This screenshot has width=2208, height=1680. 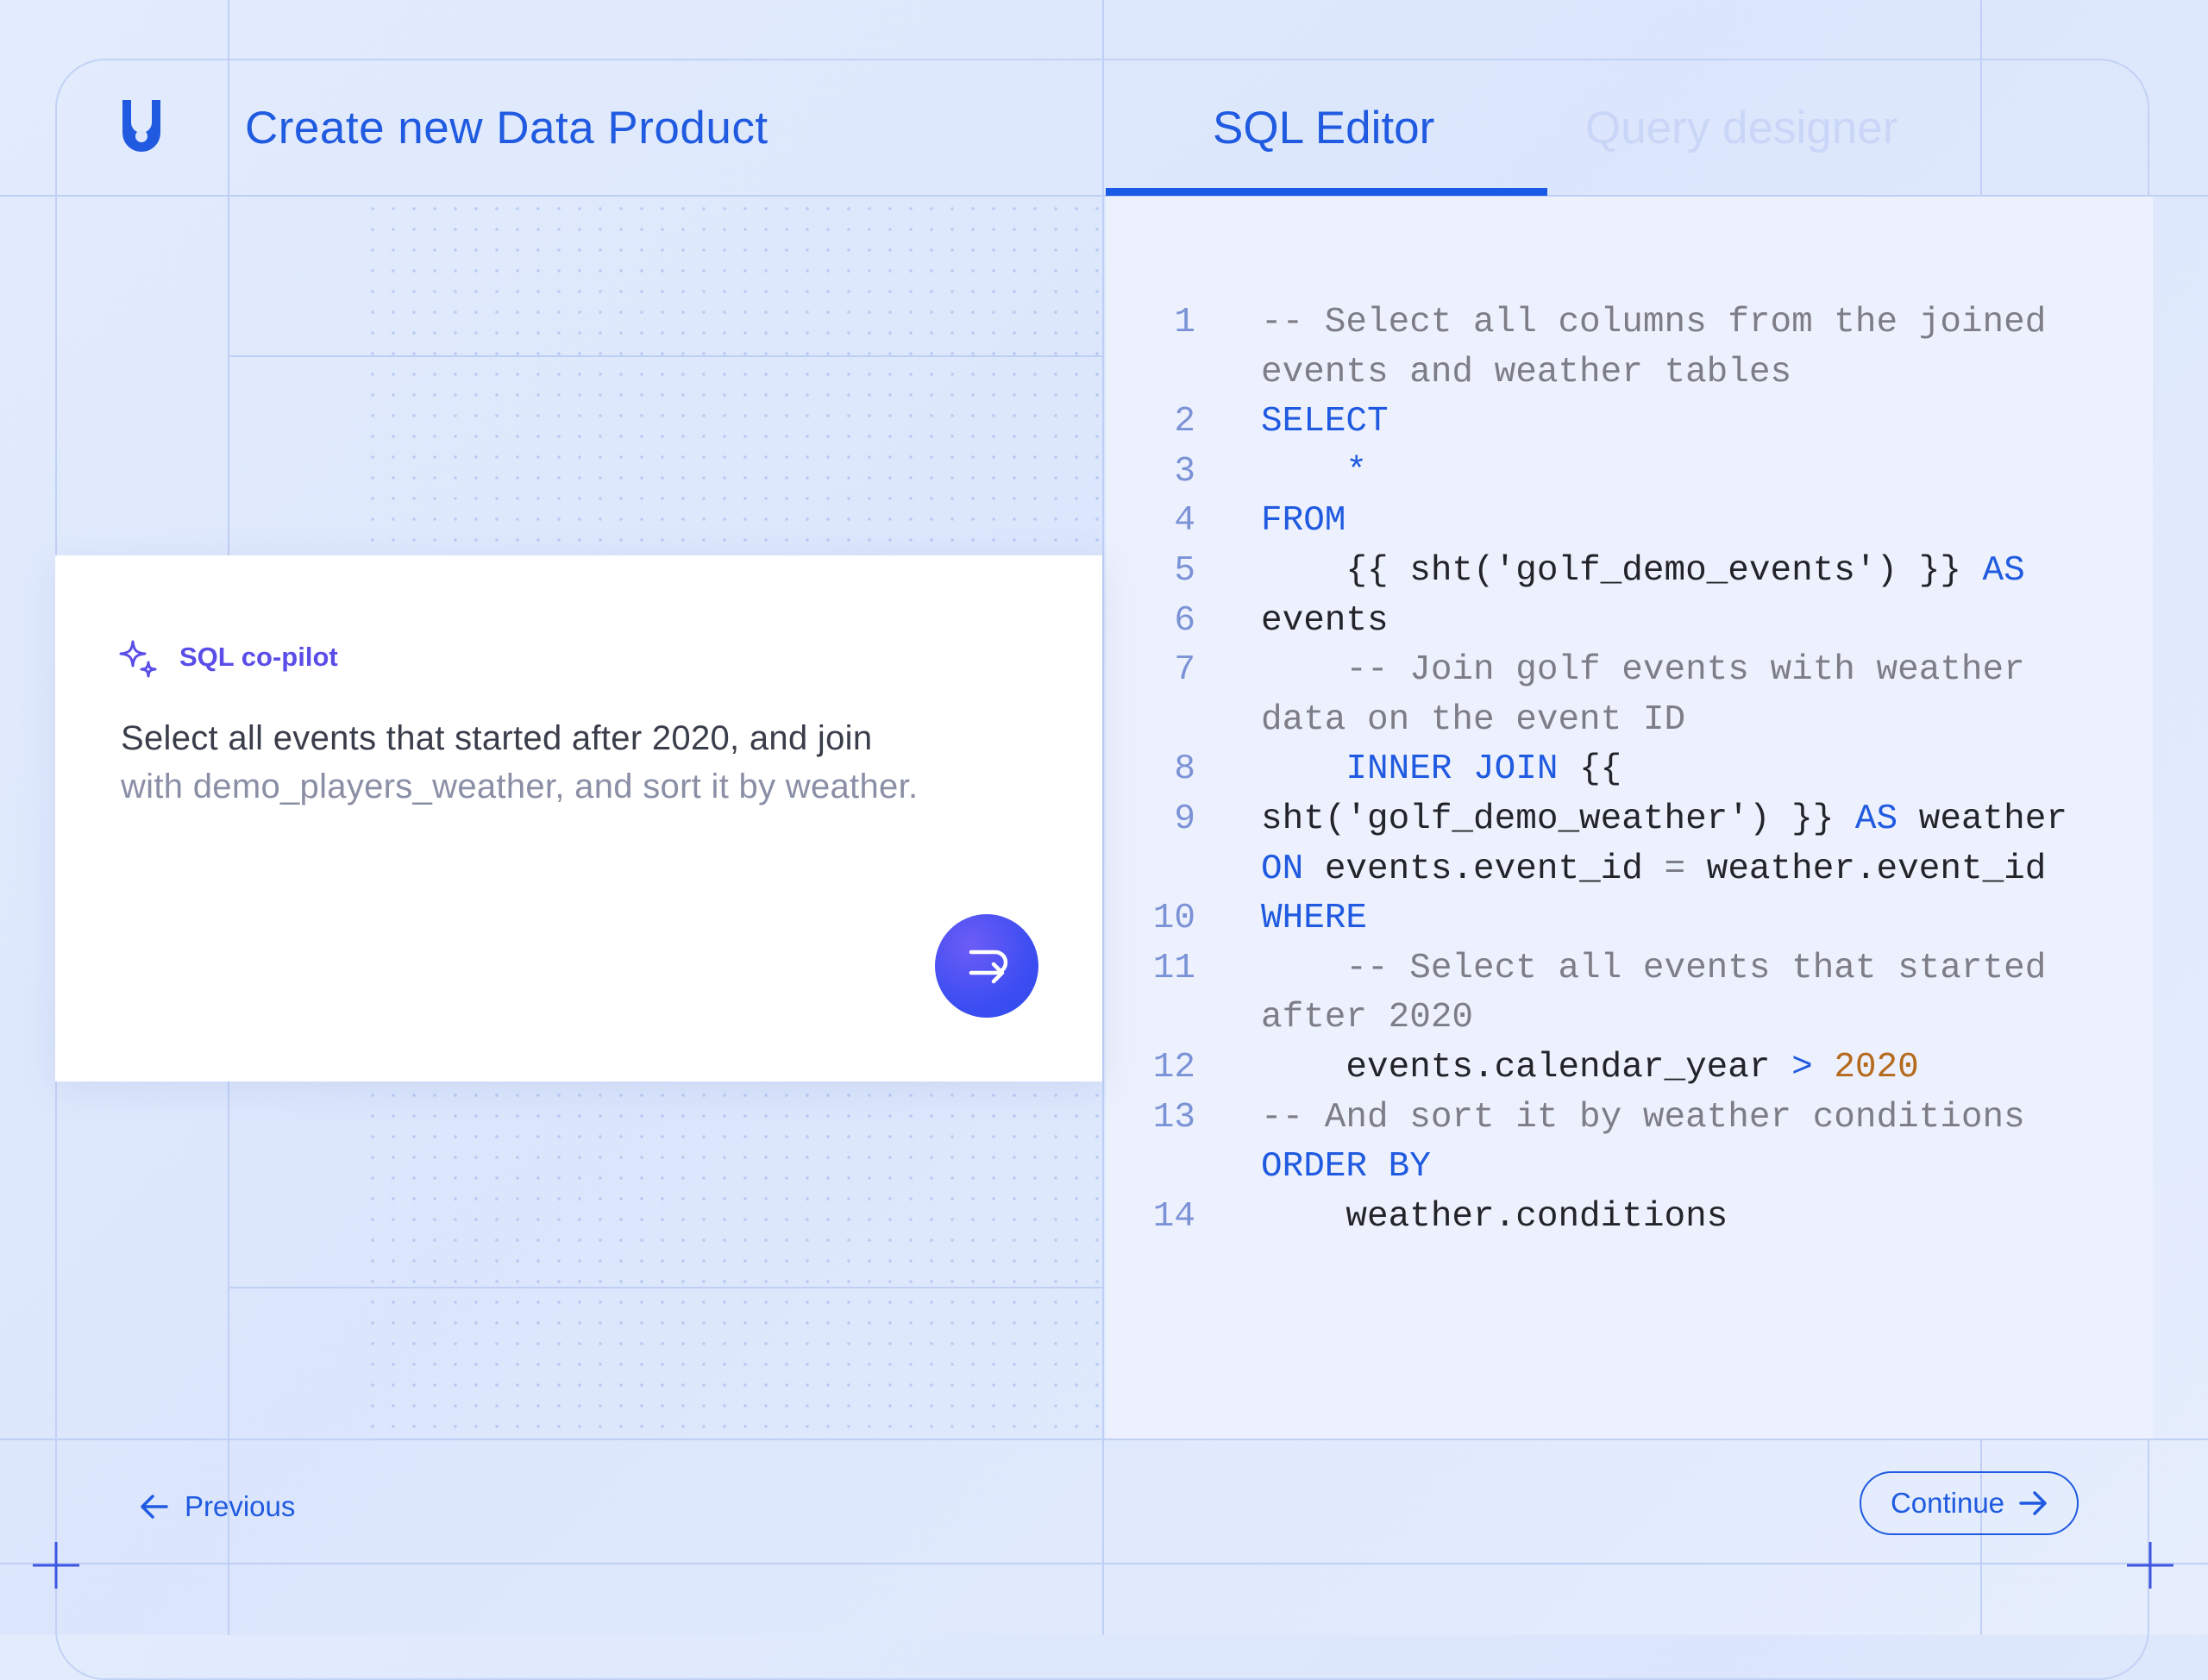 I want to click on enter-return-icon, so click(x=989, y=967).